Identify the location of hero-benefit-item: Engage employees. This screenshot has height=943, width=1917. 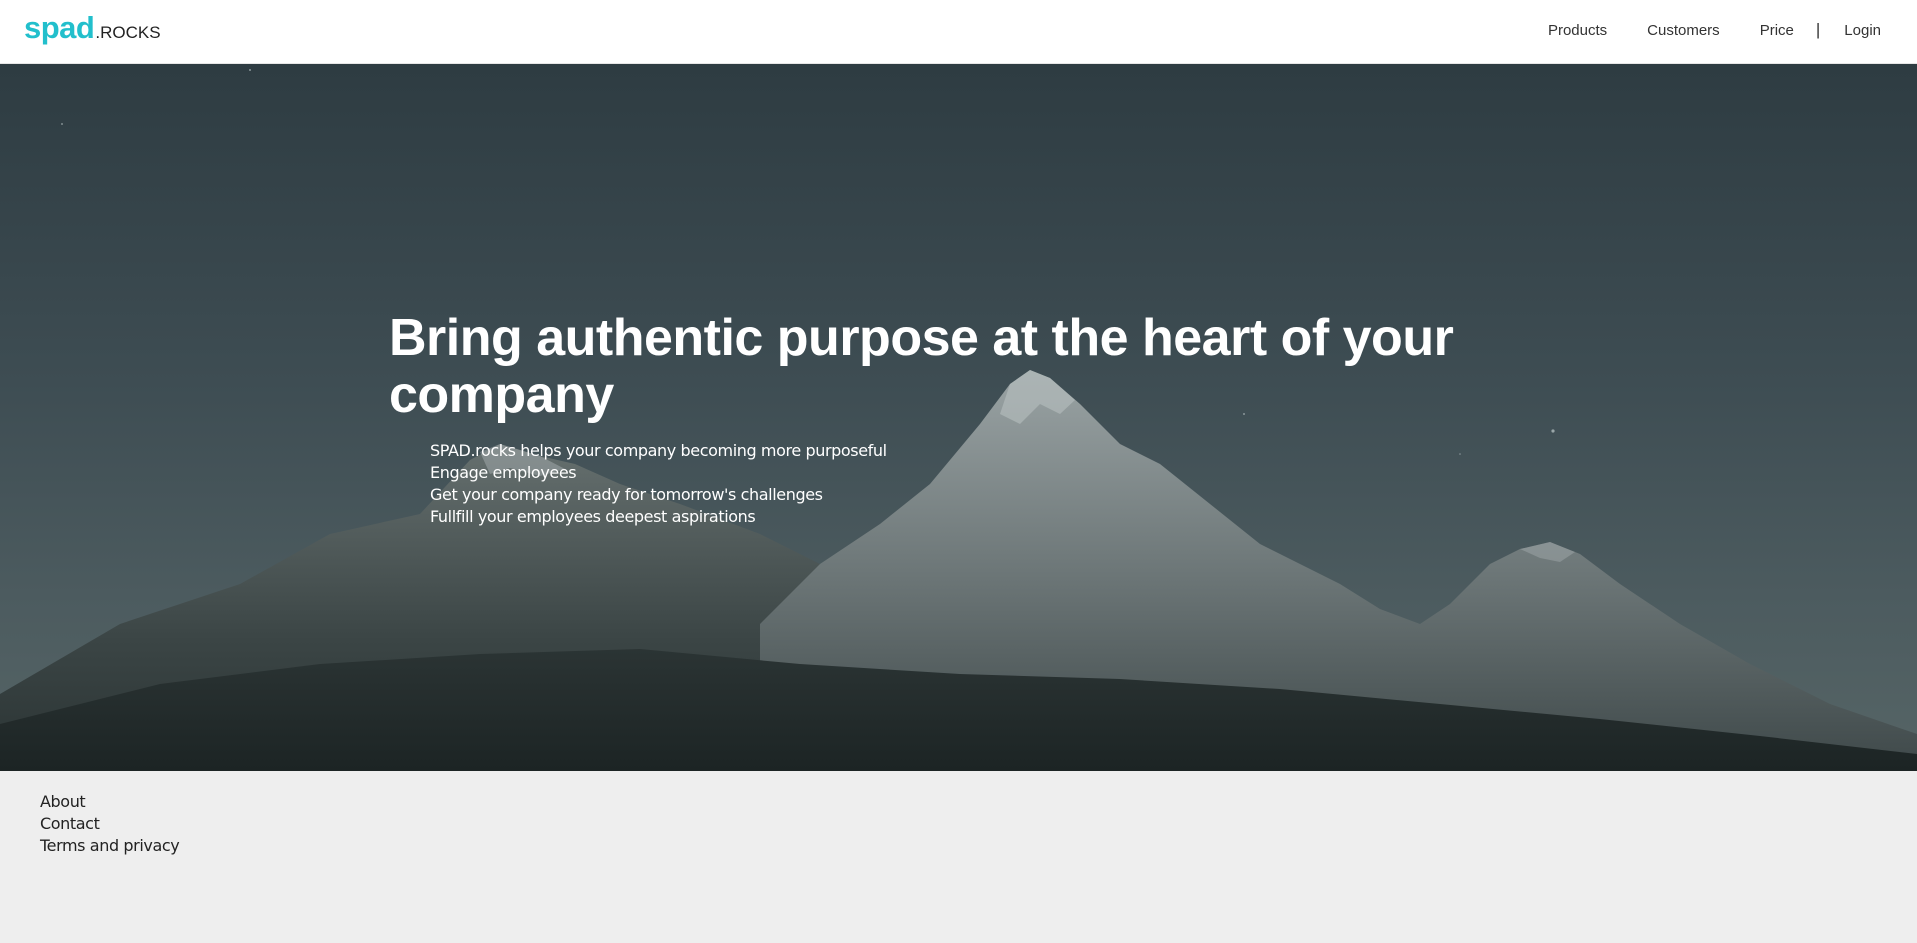
(503, 472).